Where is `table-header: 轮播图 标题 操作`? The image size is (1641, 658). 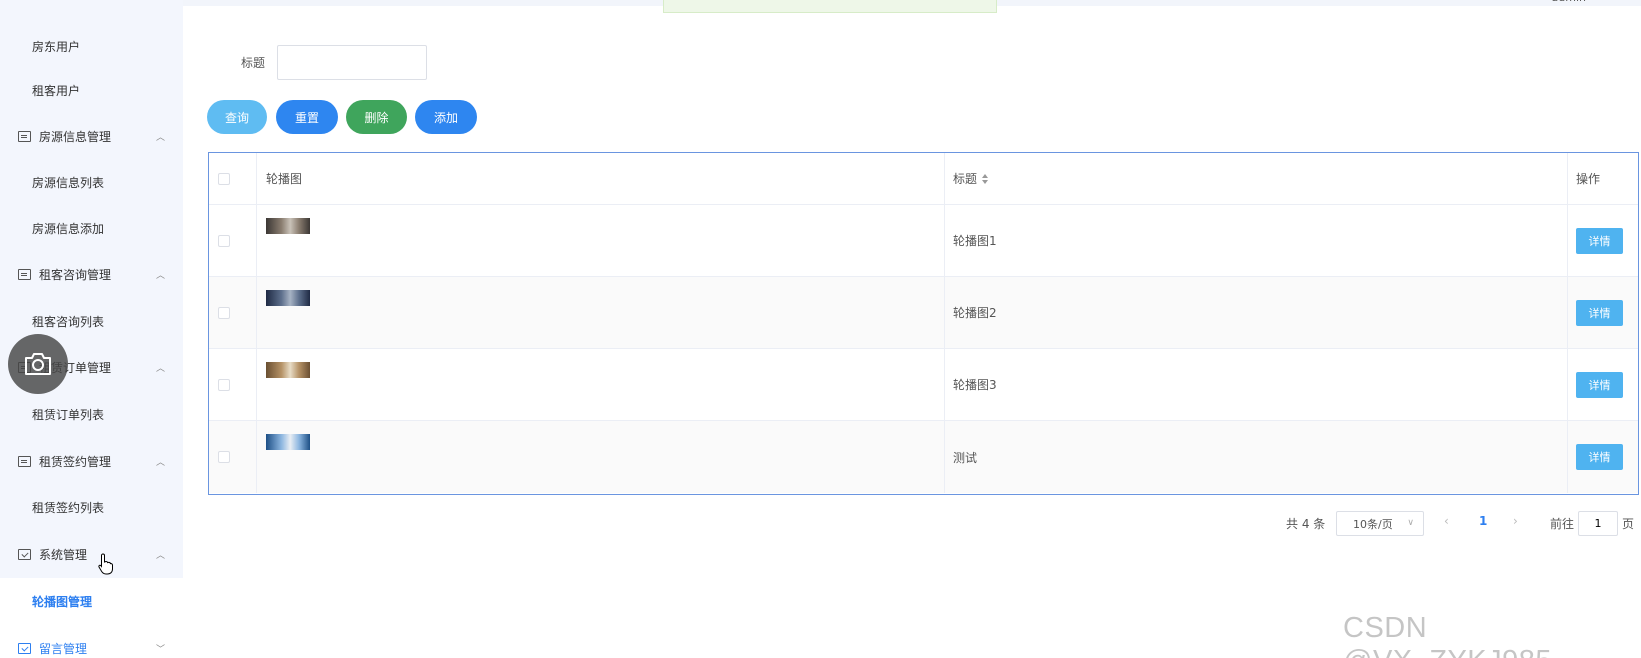
table-header: 轮播图 标题 操作 is located at coordinates (923, 179).